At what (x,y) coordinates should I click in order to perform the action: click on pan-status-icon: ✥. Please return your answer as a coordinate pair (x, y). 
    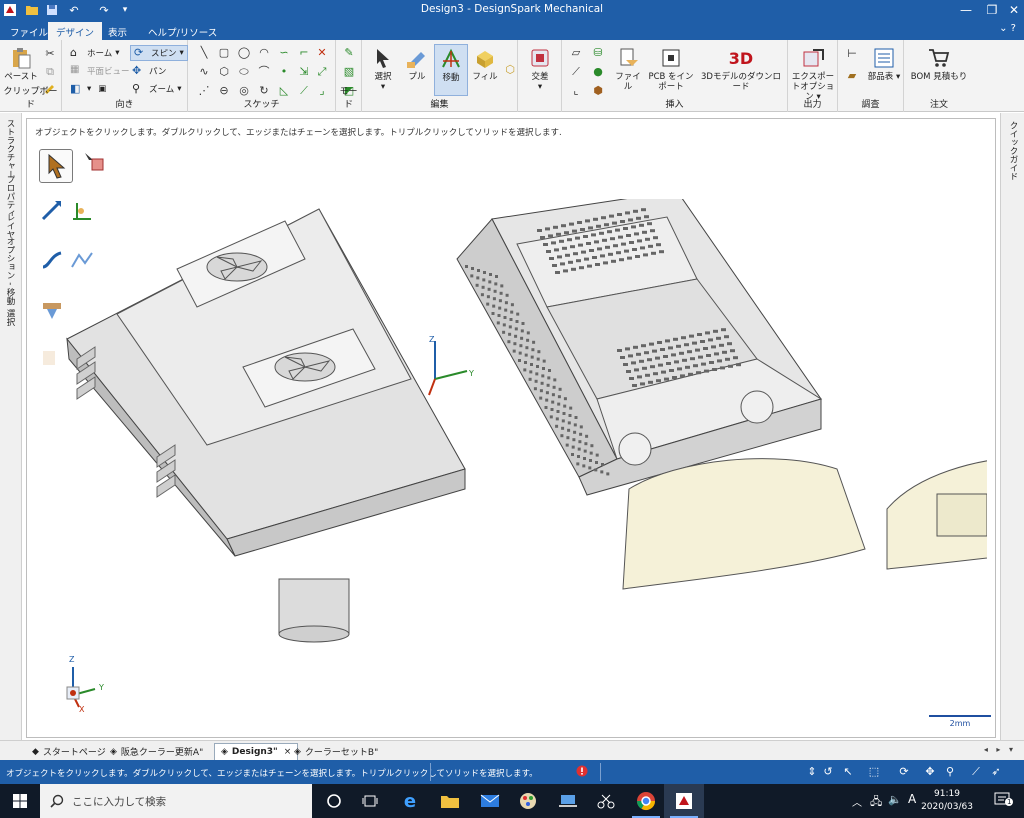
    Looking at the image, I should click on (930, 772).